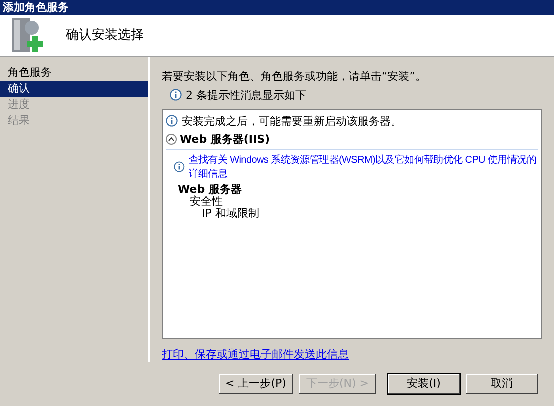  I want to click on wizard-button: 安装(I), so click(424, 384).